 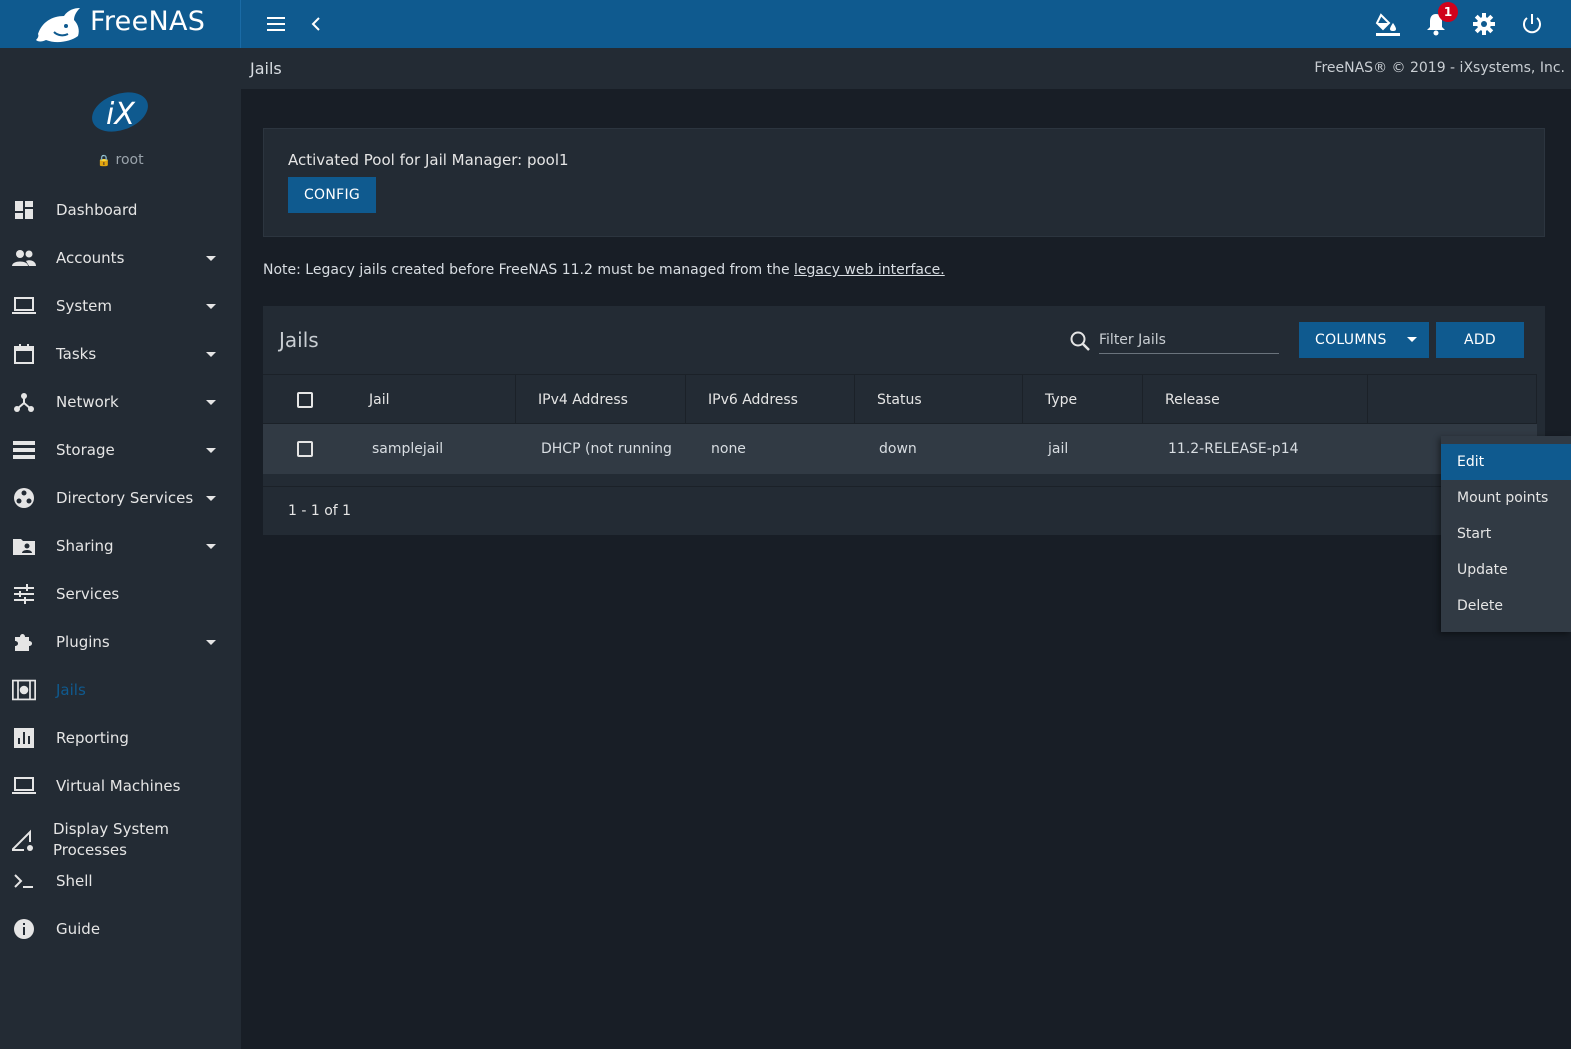 I want to click on sidebar-item-storage: Storage, so click(x=120, y=450).